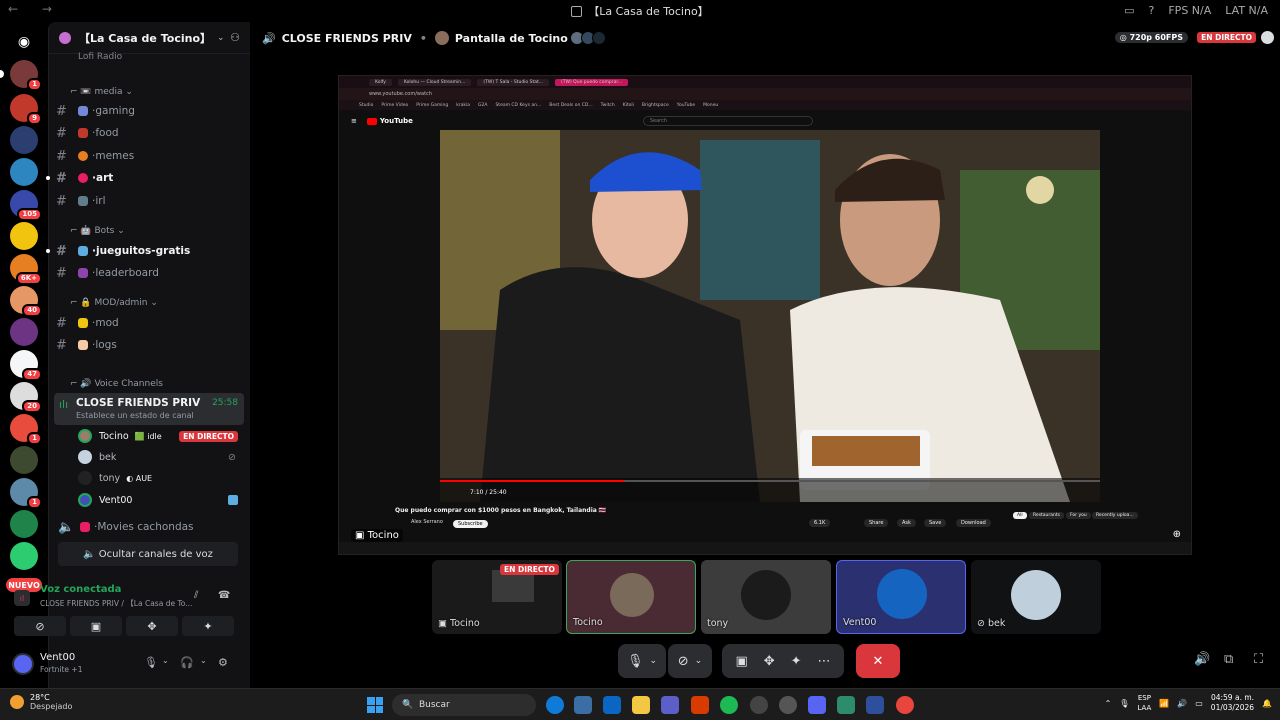  Describe the element at coordinates (116, 384) in the screenshot. I see `category-voice: ⌐ 🔊 Voice Channels` at that location.